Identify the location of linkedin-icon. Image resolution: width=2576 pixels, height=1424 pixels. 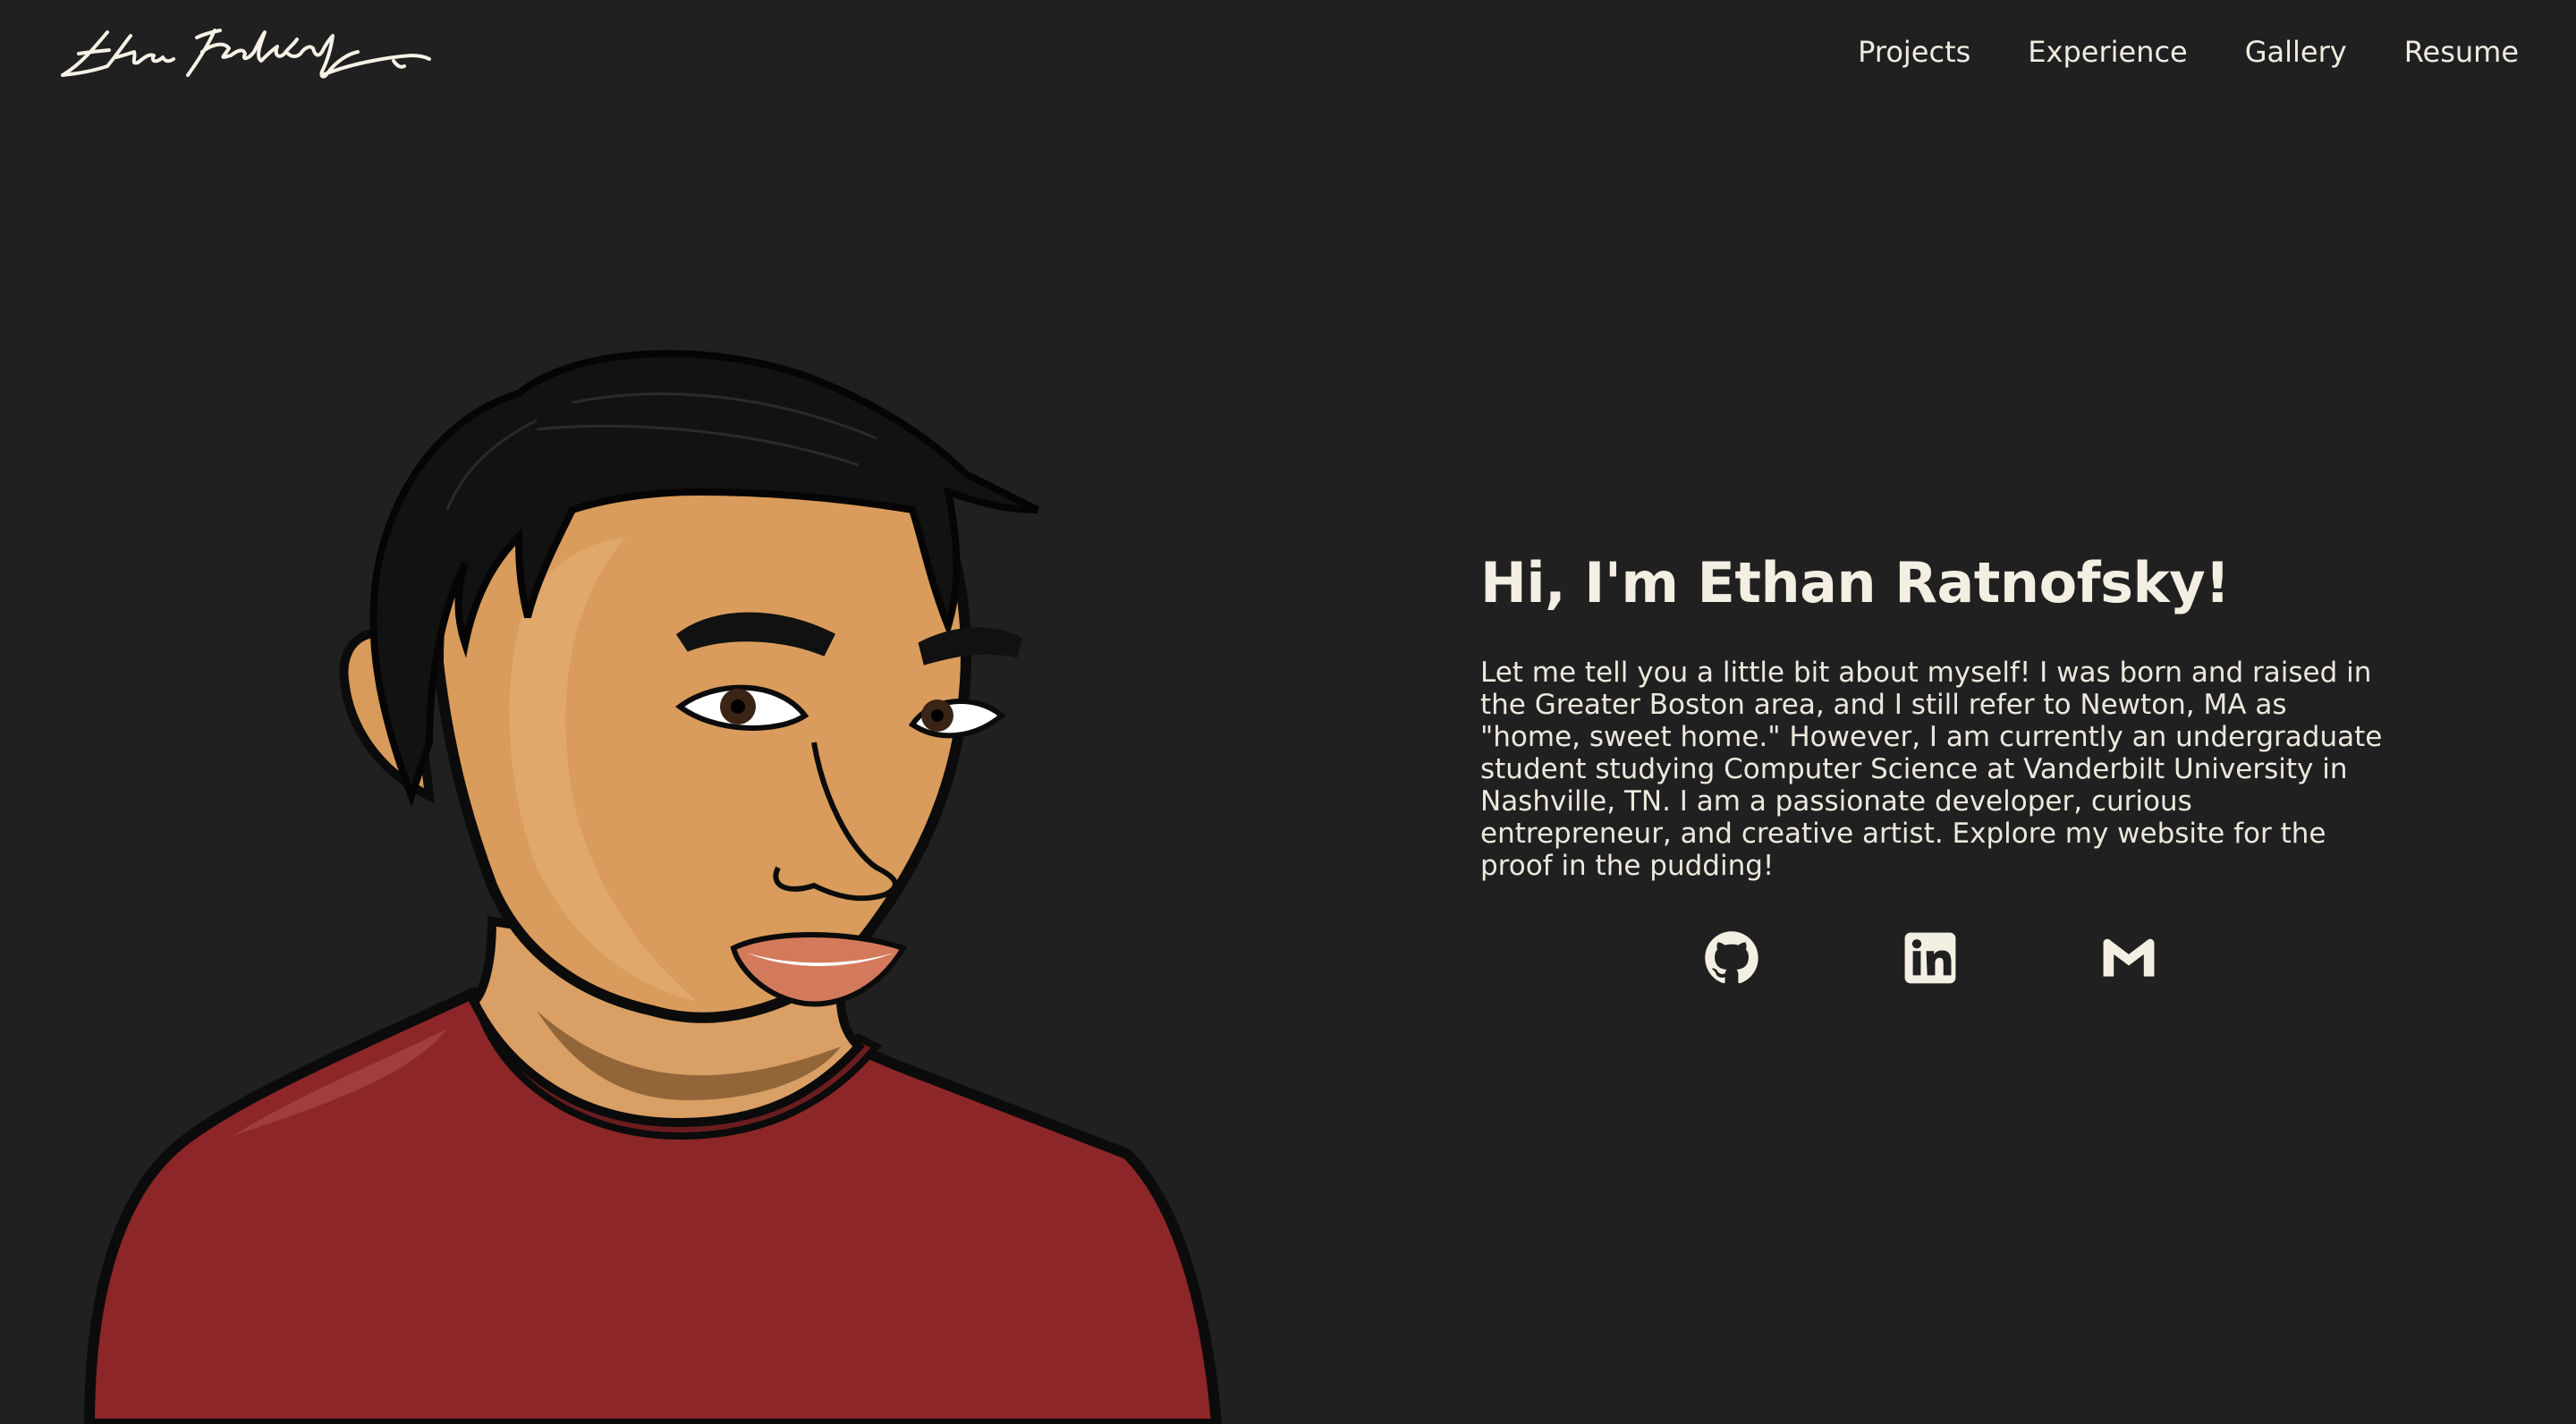
(1930, 958).